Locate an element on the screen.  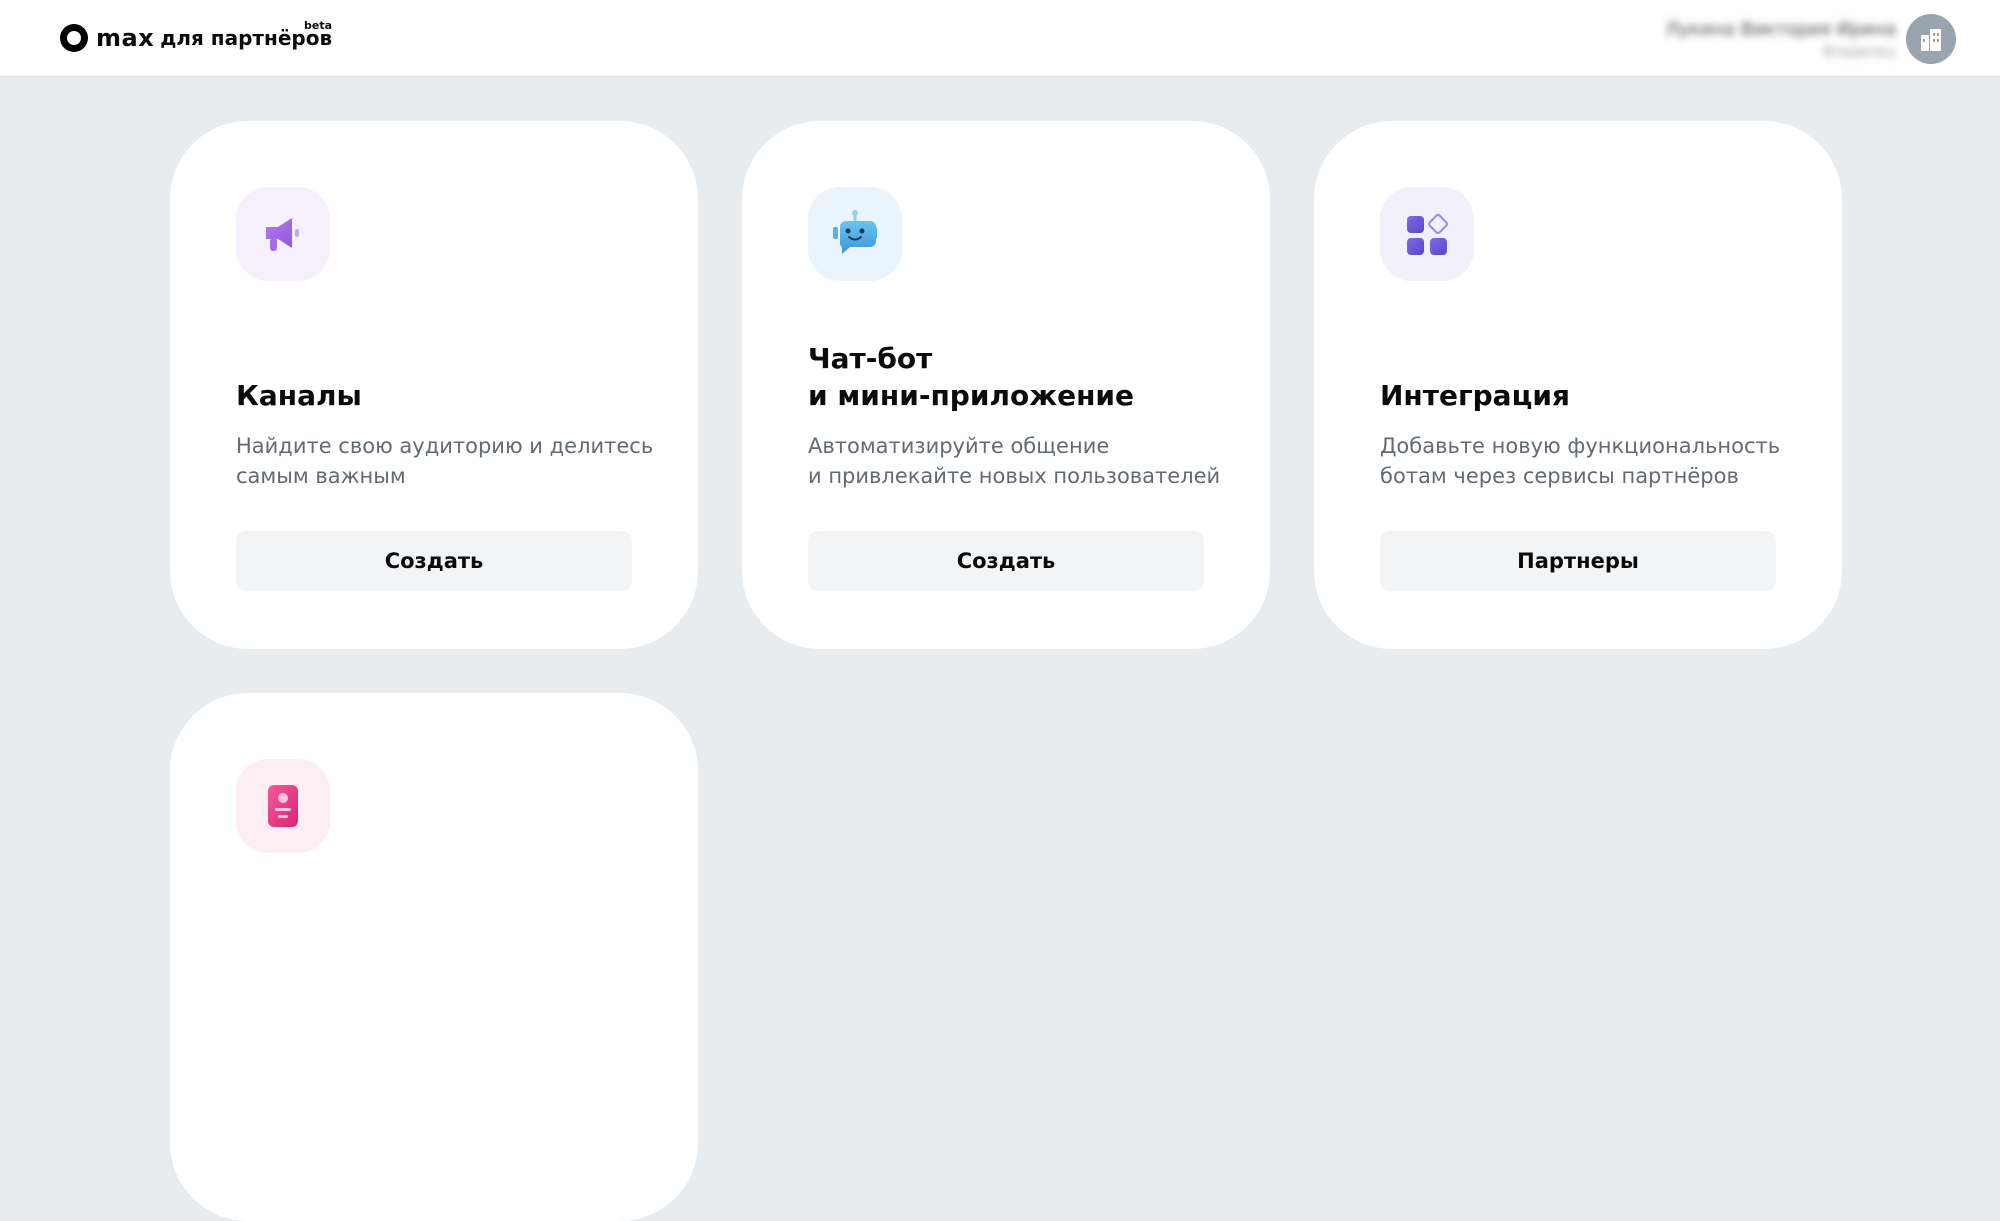
user-menu: Лукина Виктория Ирина Владелец is located at coordinates (1810, 39).